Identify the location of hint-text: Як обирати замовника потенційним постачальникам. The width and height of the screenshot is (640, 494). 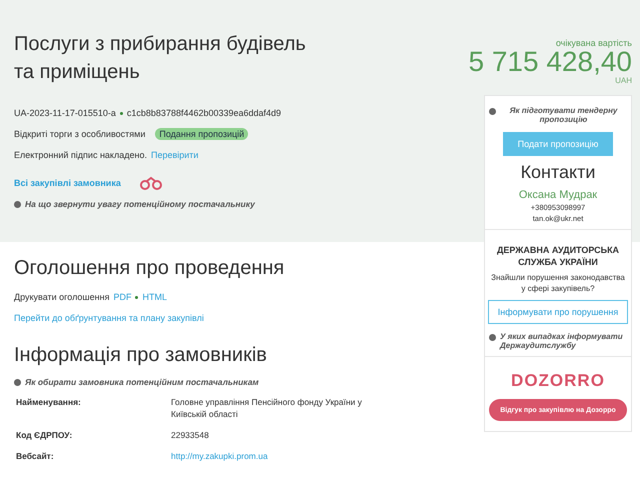
(142, 382).